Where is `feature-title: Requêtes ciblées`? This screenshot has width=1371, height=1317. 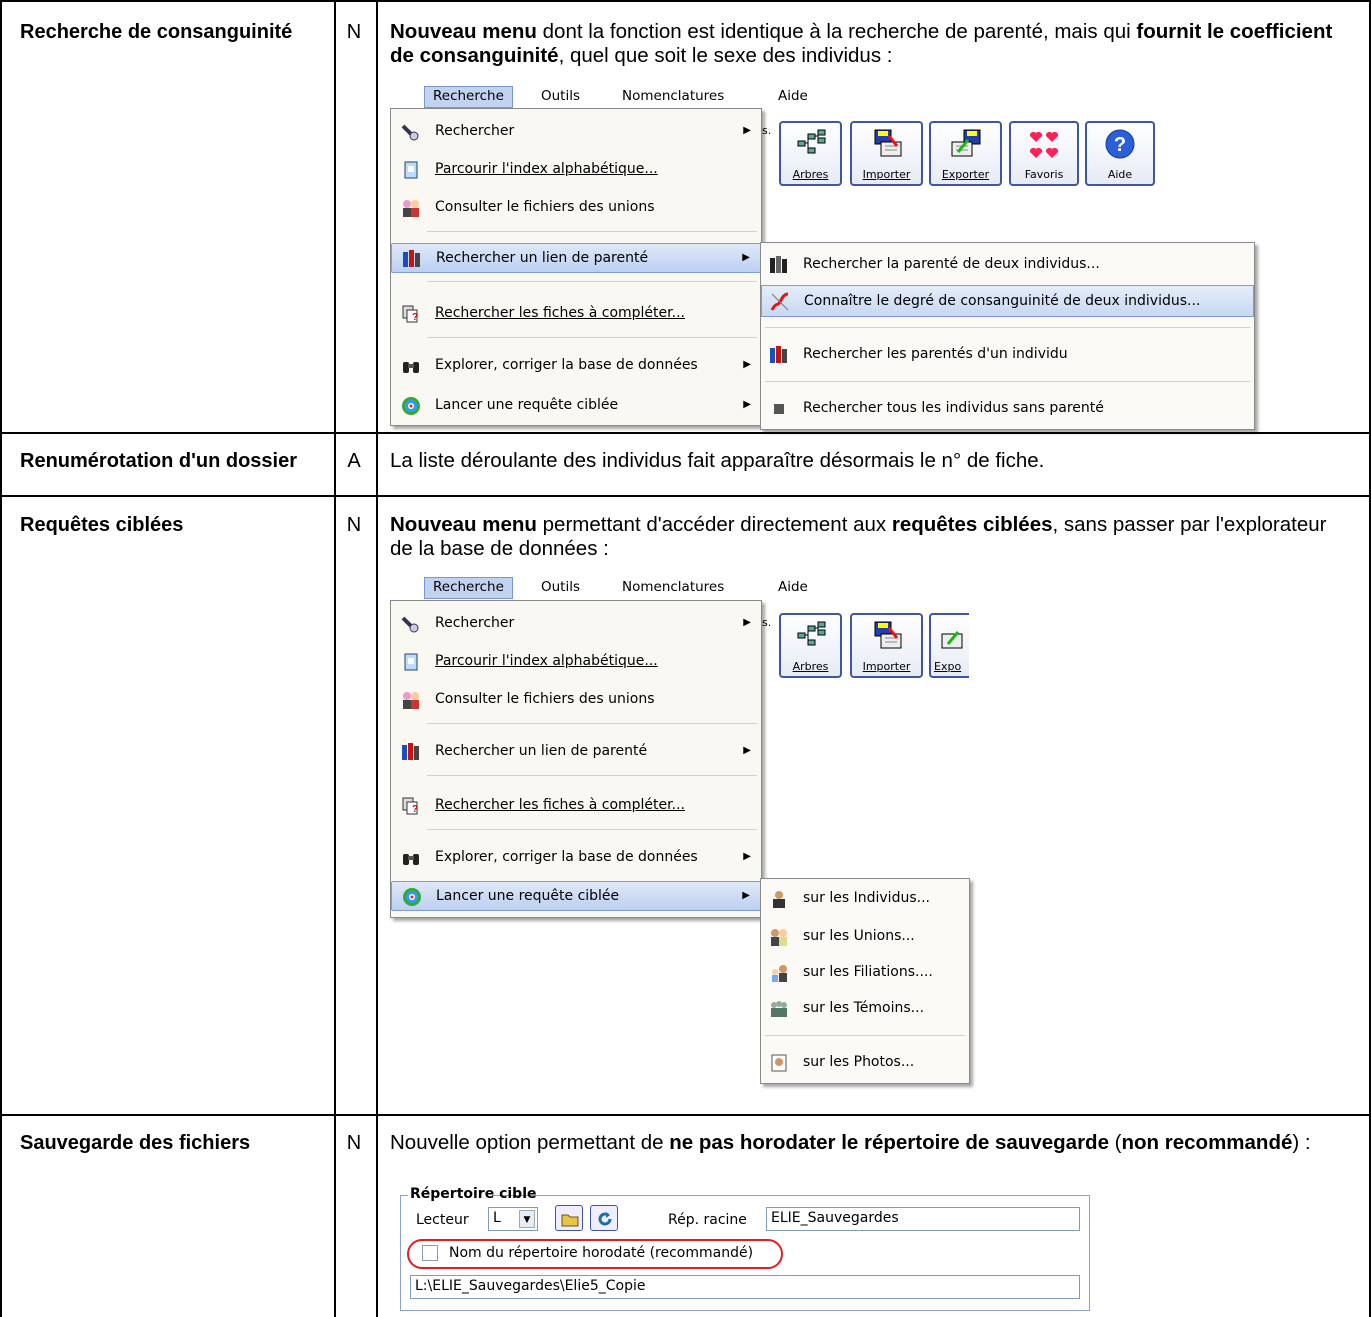 feature-title: Requêtes ciblées is located at coordinates (102, 525).